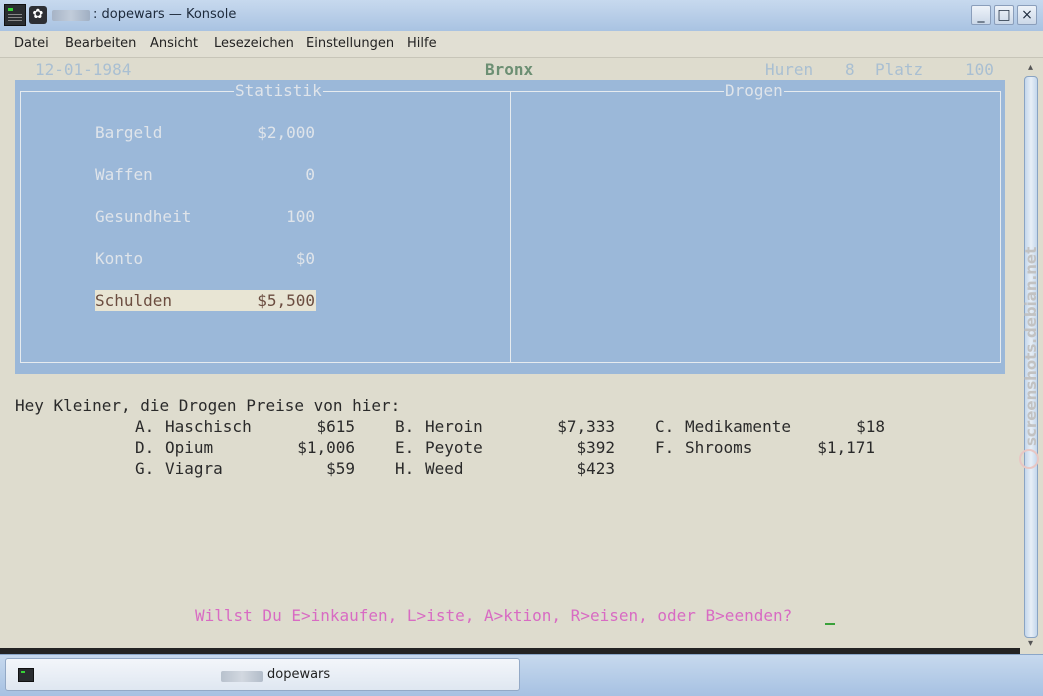 Image resolution: width=1043 pixels, height=696 pixels. Describe the element at coordinates (326, 447) in the screenshot. I see `drug-price: $1,006` at that location.